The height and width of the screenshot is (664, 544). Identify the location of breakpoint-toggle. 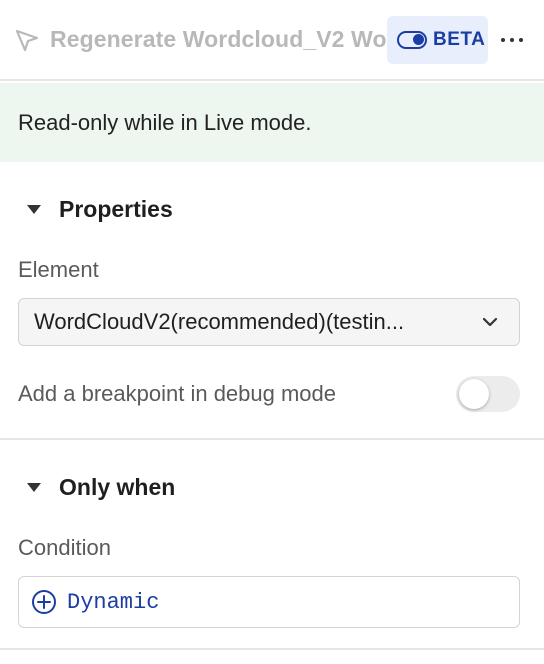
(488, 394).